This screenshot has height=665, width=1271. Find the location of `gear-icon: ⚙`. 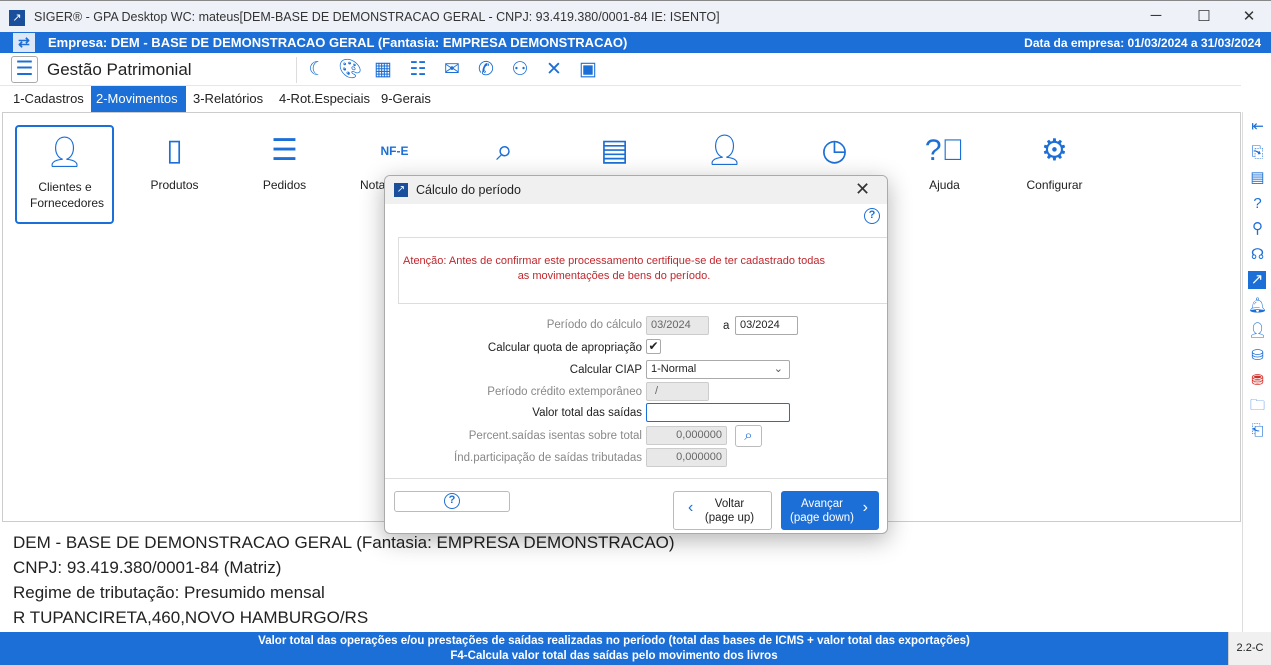

gear-icon: ⚙ is located at coordinates (1054, 150).